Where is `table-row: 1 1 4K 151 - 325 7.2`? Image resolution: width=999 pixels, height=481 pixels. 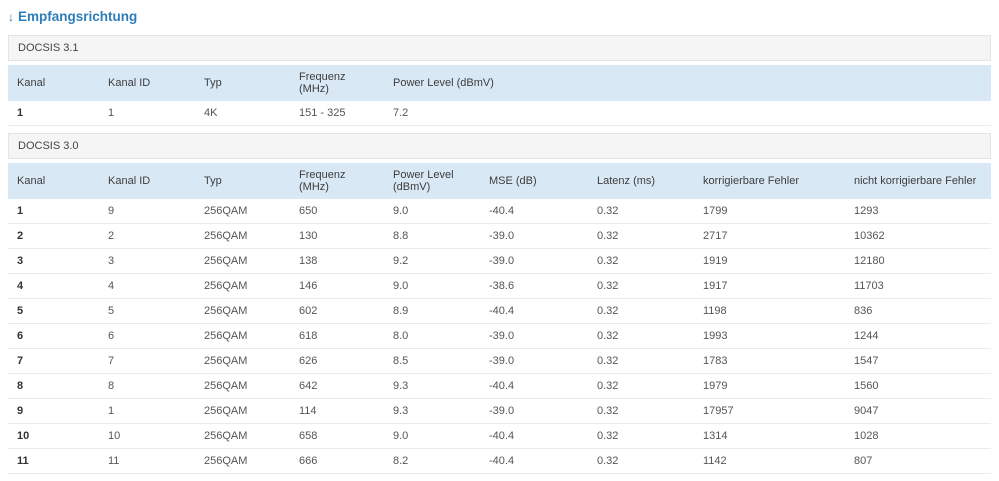
table-row: 1 1 4K 151 - 325 7.2 is located at coordinates (499, 113).